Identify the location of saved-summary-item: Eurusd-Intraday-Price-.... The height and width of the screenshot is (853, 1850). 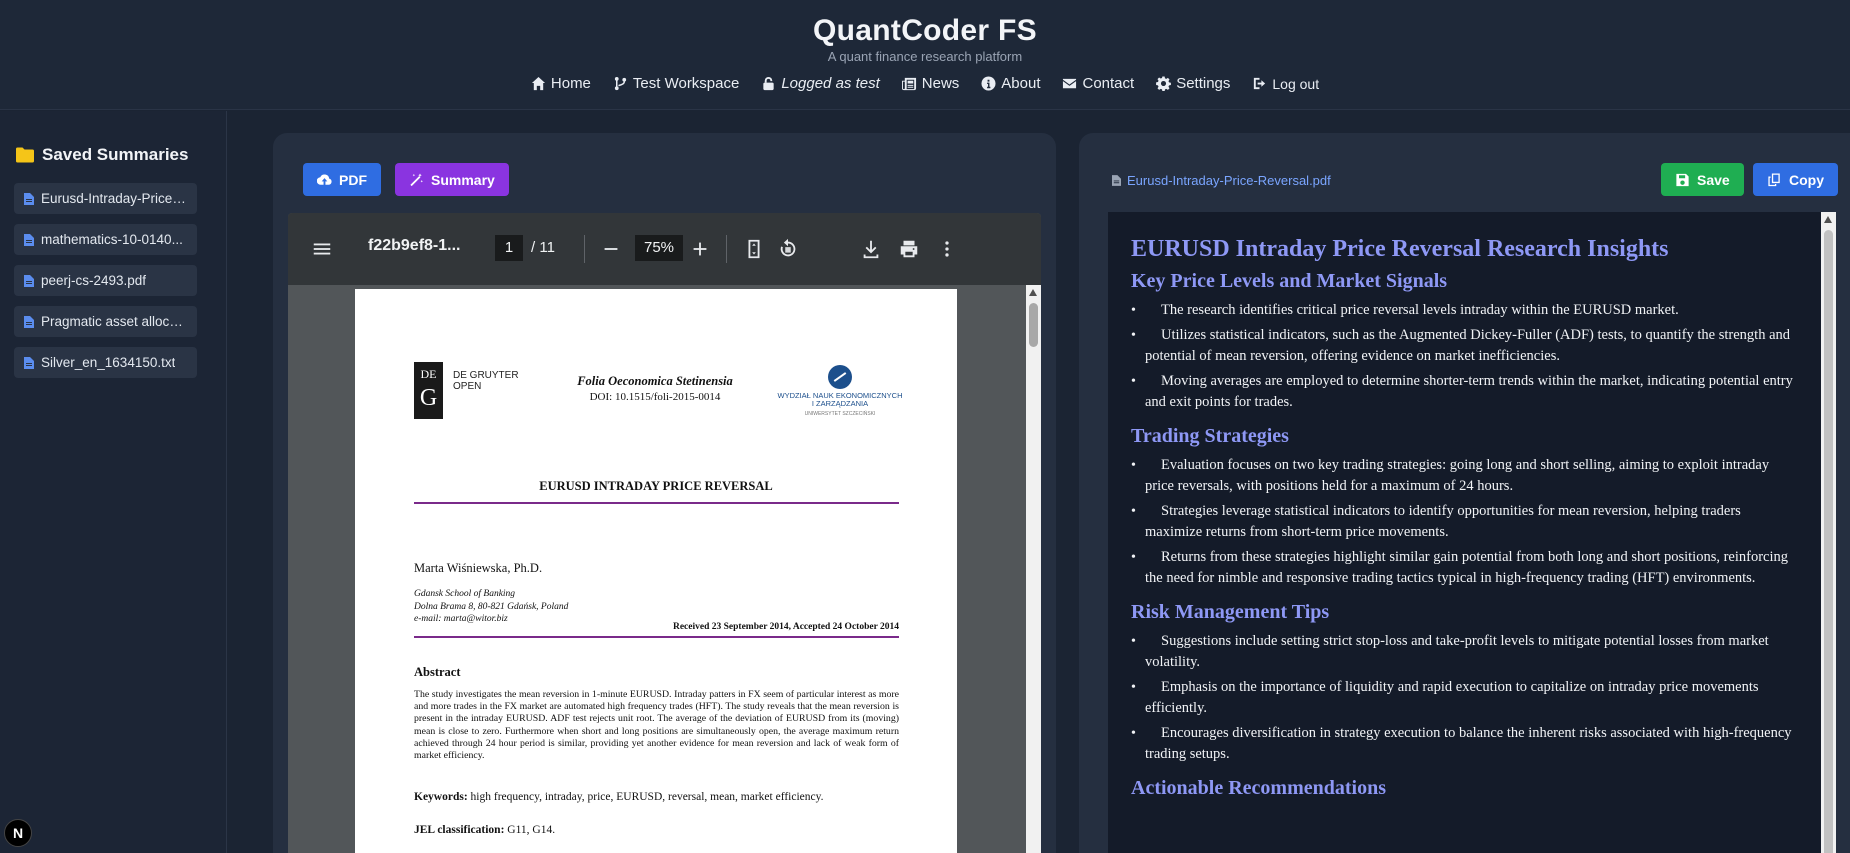
(105, 198).